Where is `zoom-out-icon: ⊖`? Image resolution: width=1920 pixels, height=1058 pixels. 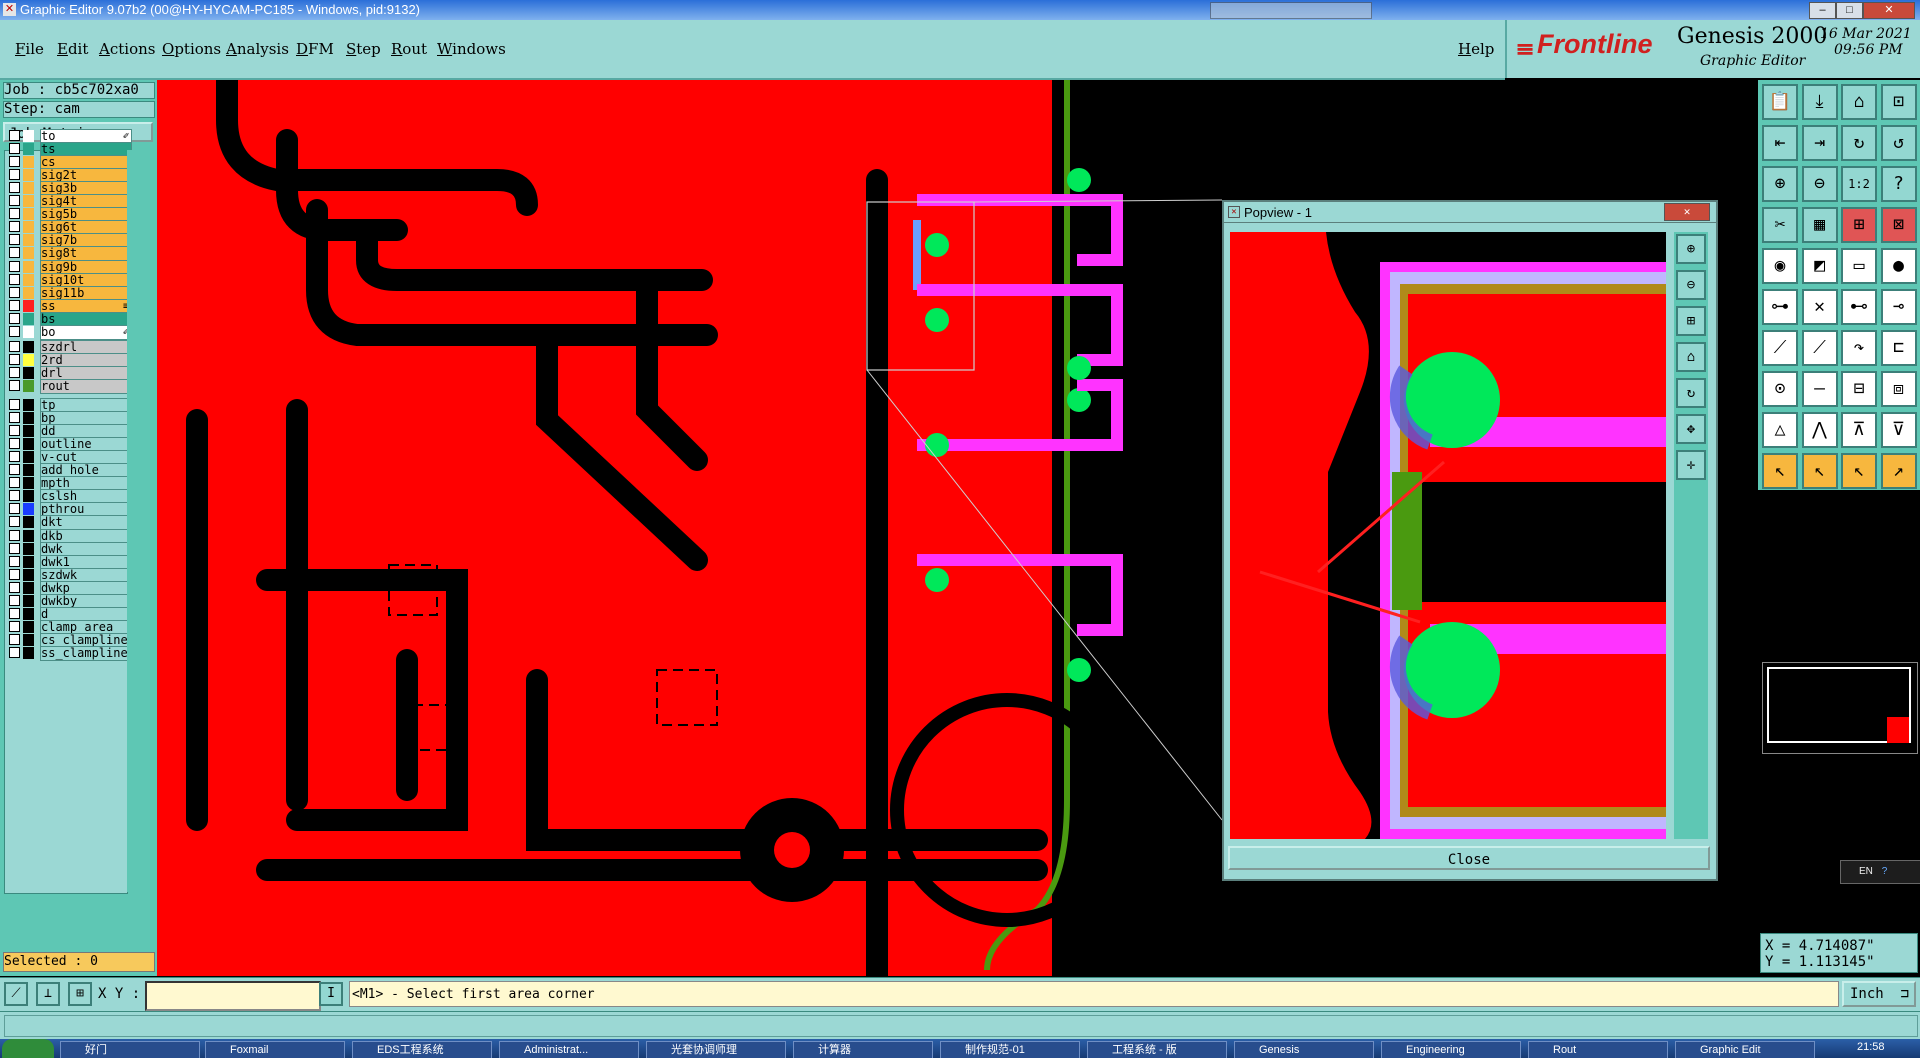 zoom-out-icon: ⊖ is located at coordinates (1819, 184).